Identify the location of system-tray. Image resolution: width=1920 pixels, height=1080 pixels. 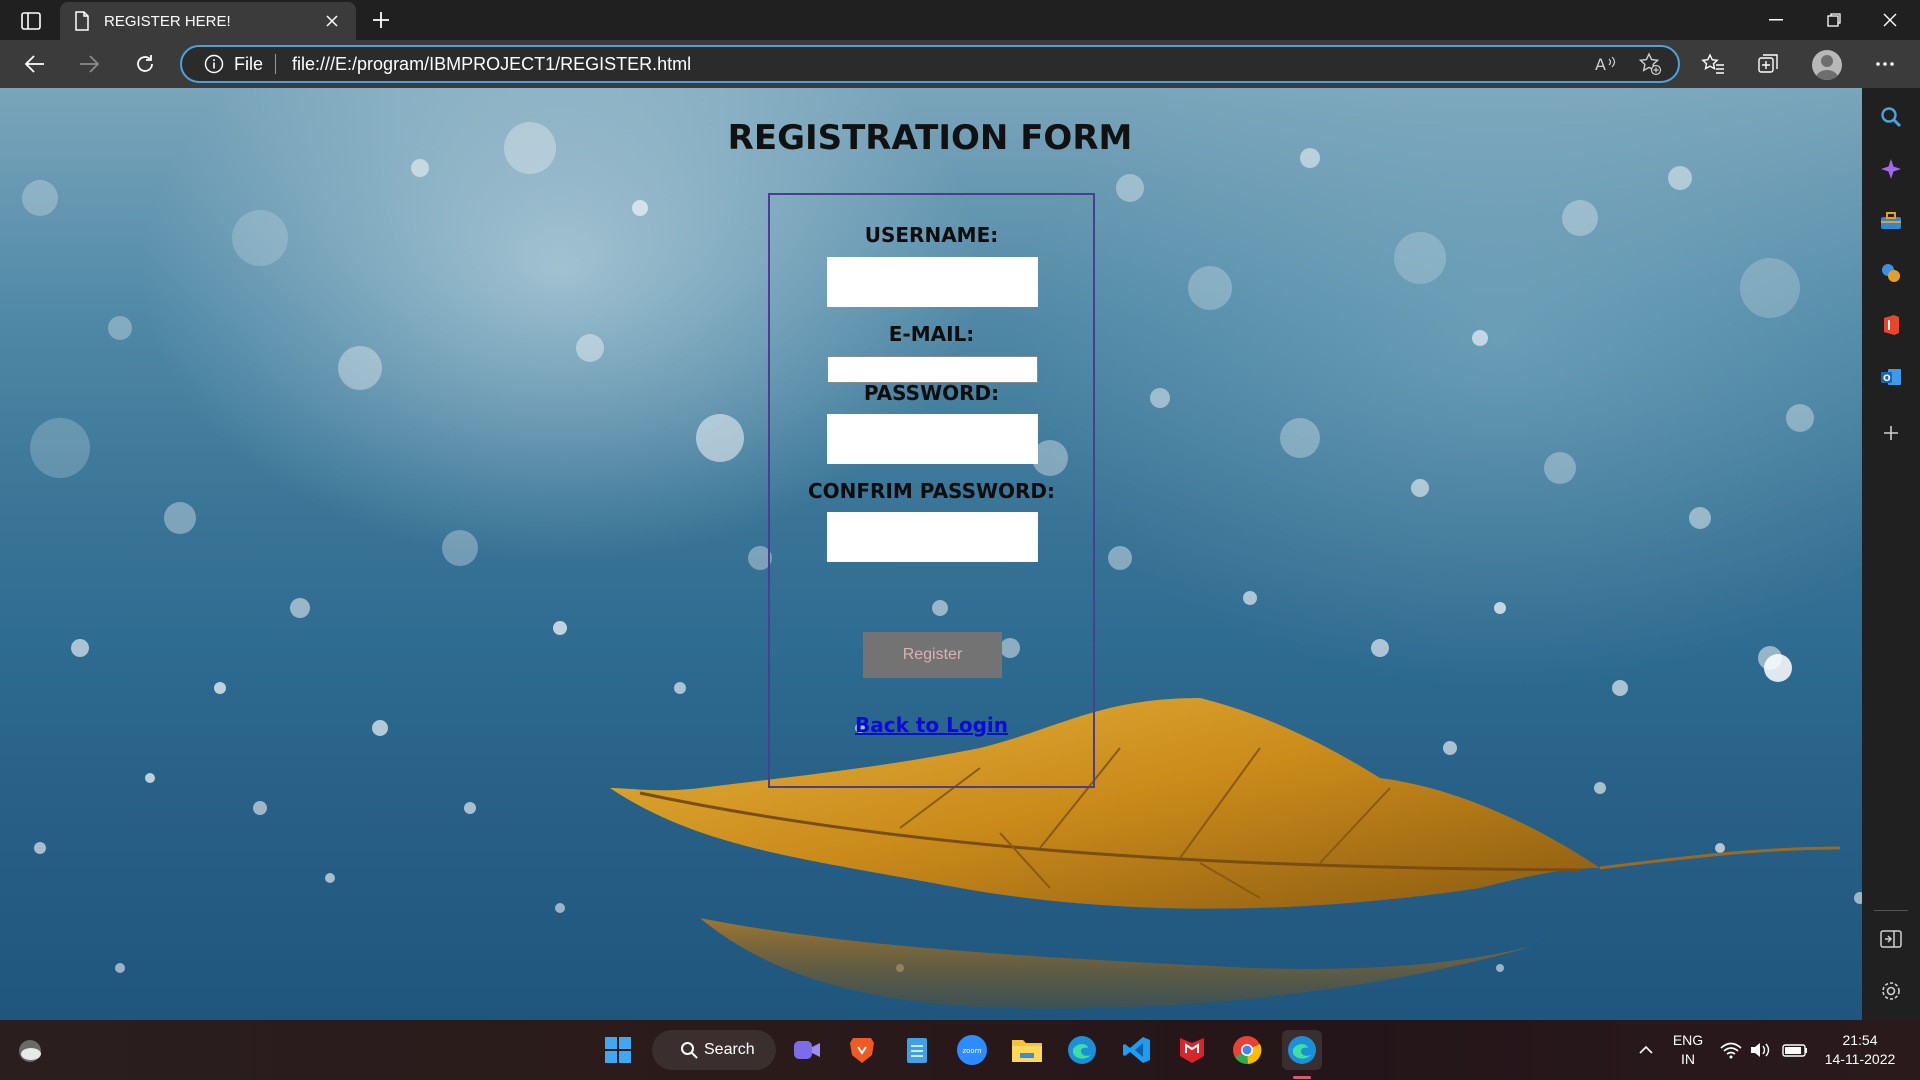
(1767, 1050).